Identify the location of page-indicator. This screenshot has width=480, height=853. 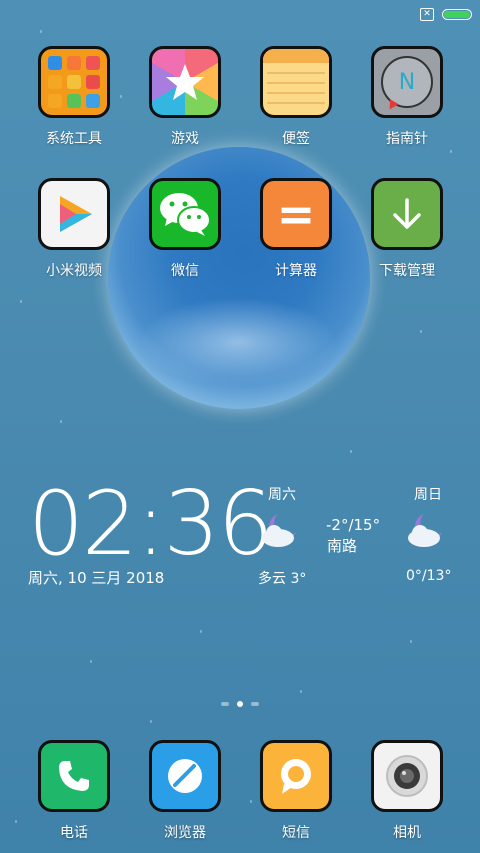
(240, 704).